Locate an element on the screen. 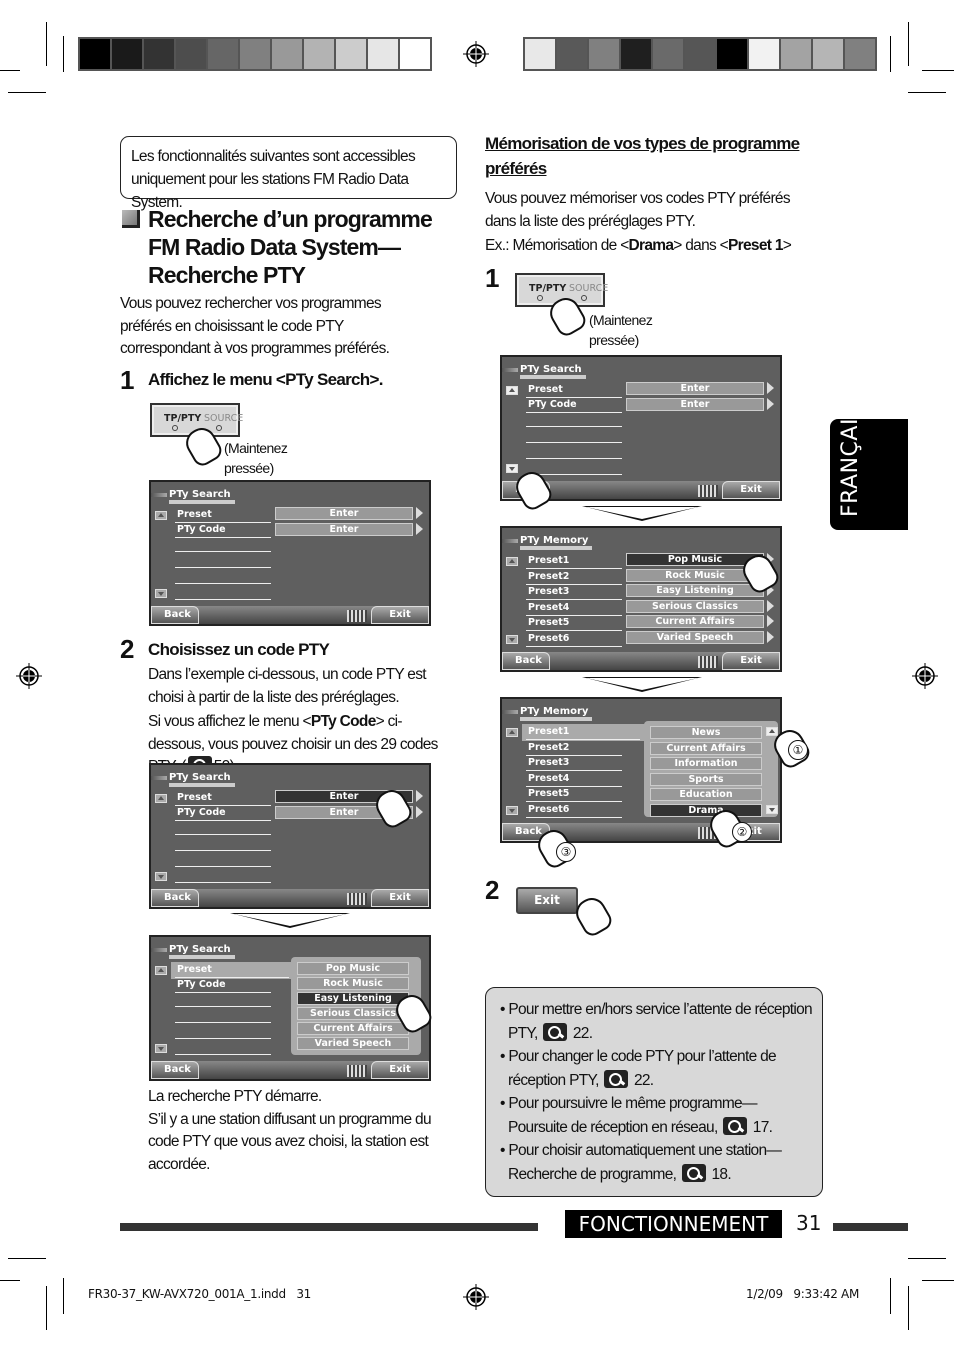  footer-rule is located at coordinates (329, 1227).